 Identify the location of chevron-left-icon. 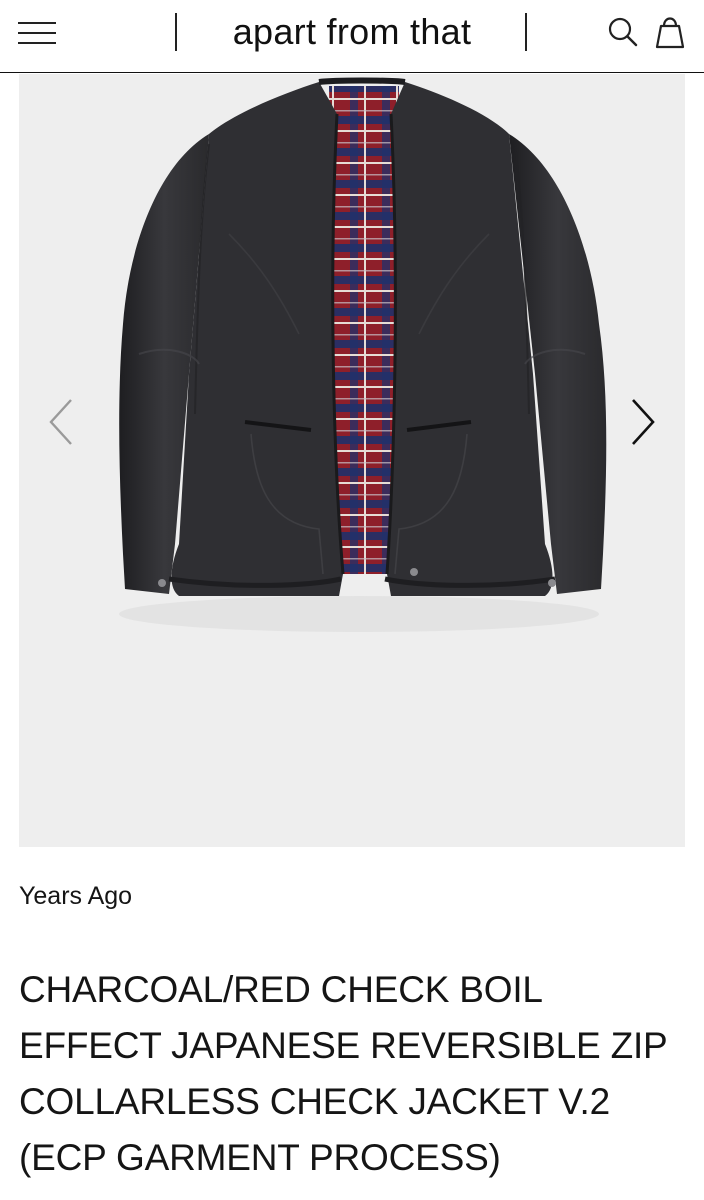
(63, 422).